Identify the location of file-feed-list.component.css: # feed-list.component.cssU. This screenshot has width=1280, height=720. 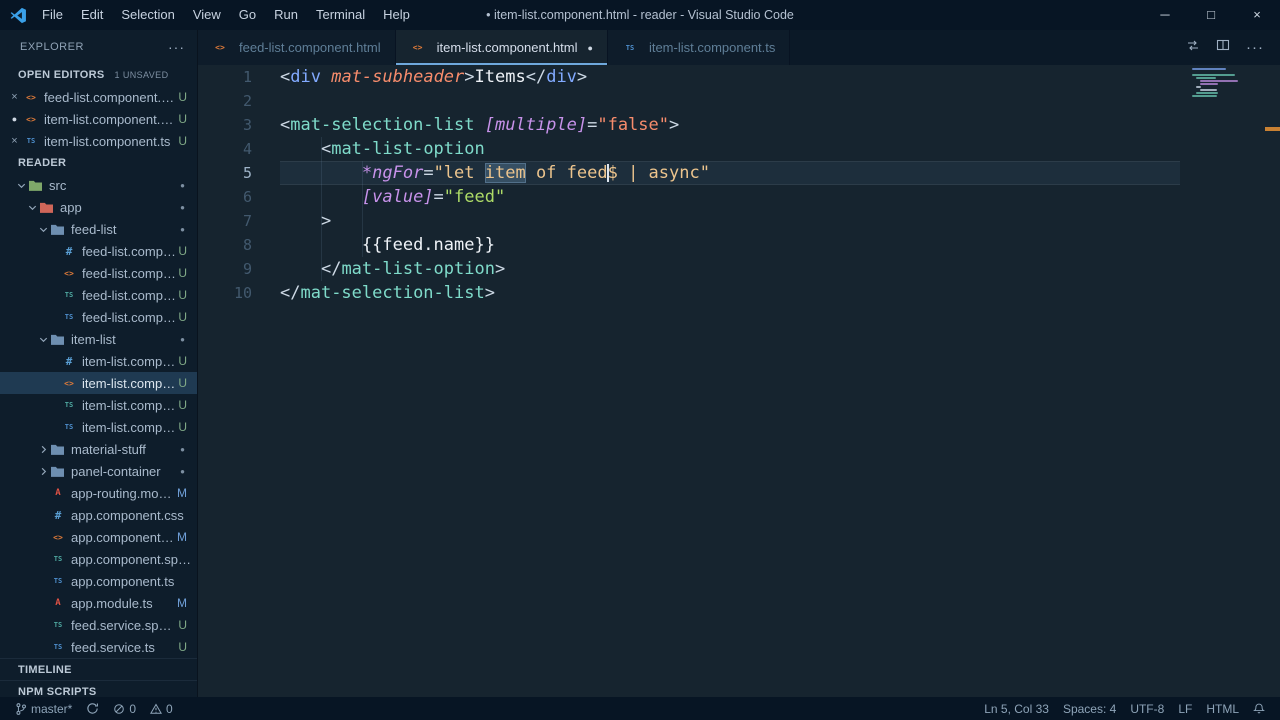
(98, 251).